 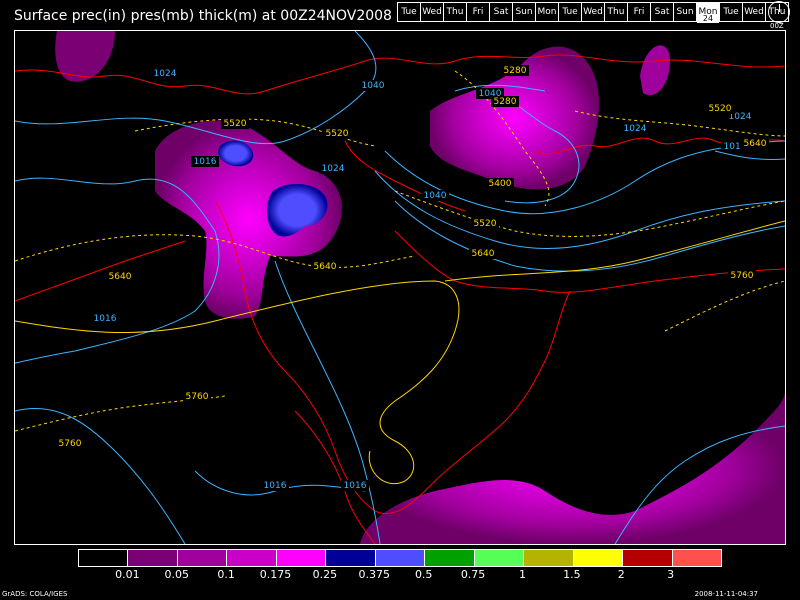 What do you see at coordinates (777, 26) in the screenshot?
I see `clock-label: 00Z` at bounding box center [777, 26].